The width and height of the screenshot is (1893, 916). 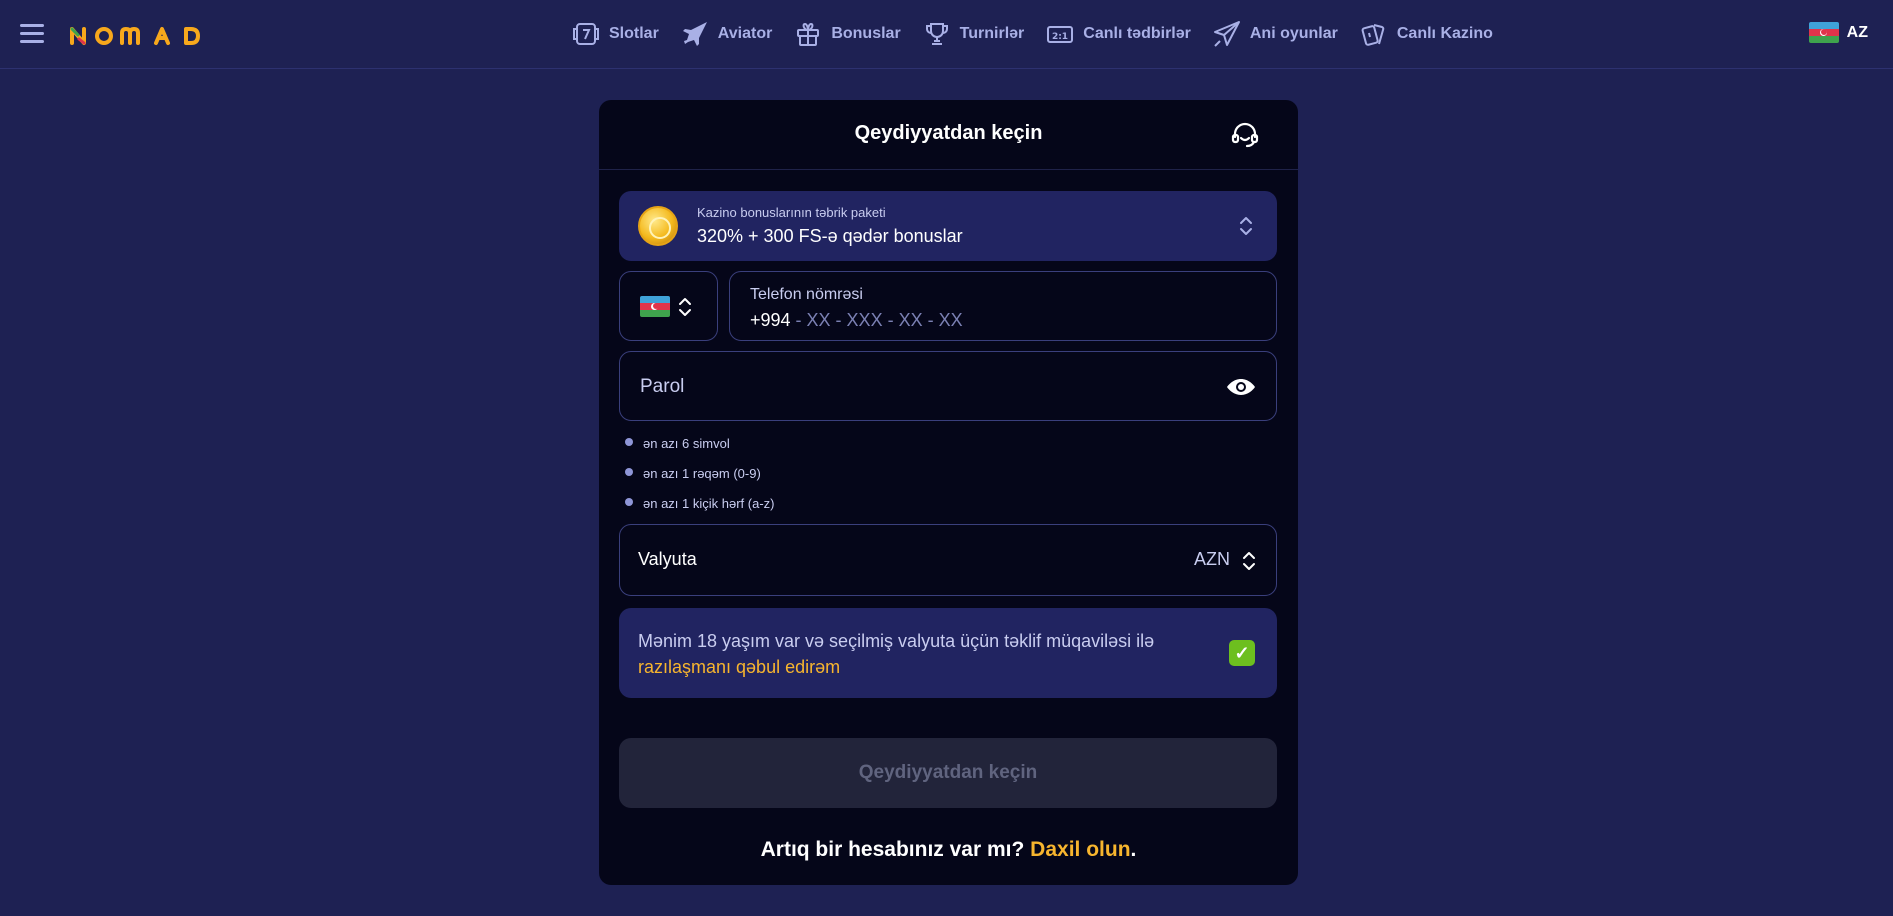 I want to click on password-placeholder: Parol, so click(x=662, y=386).